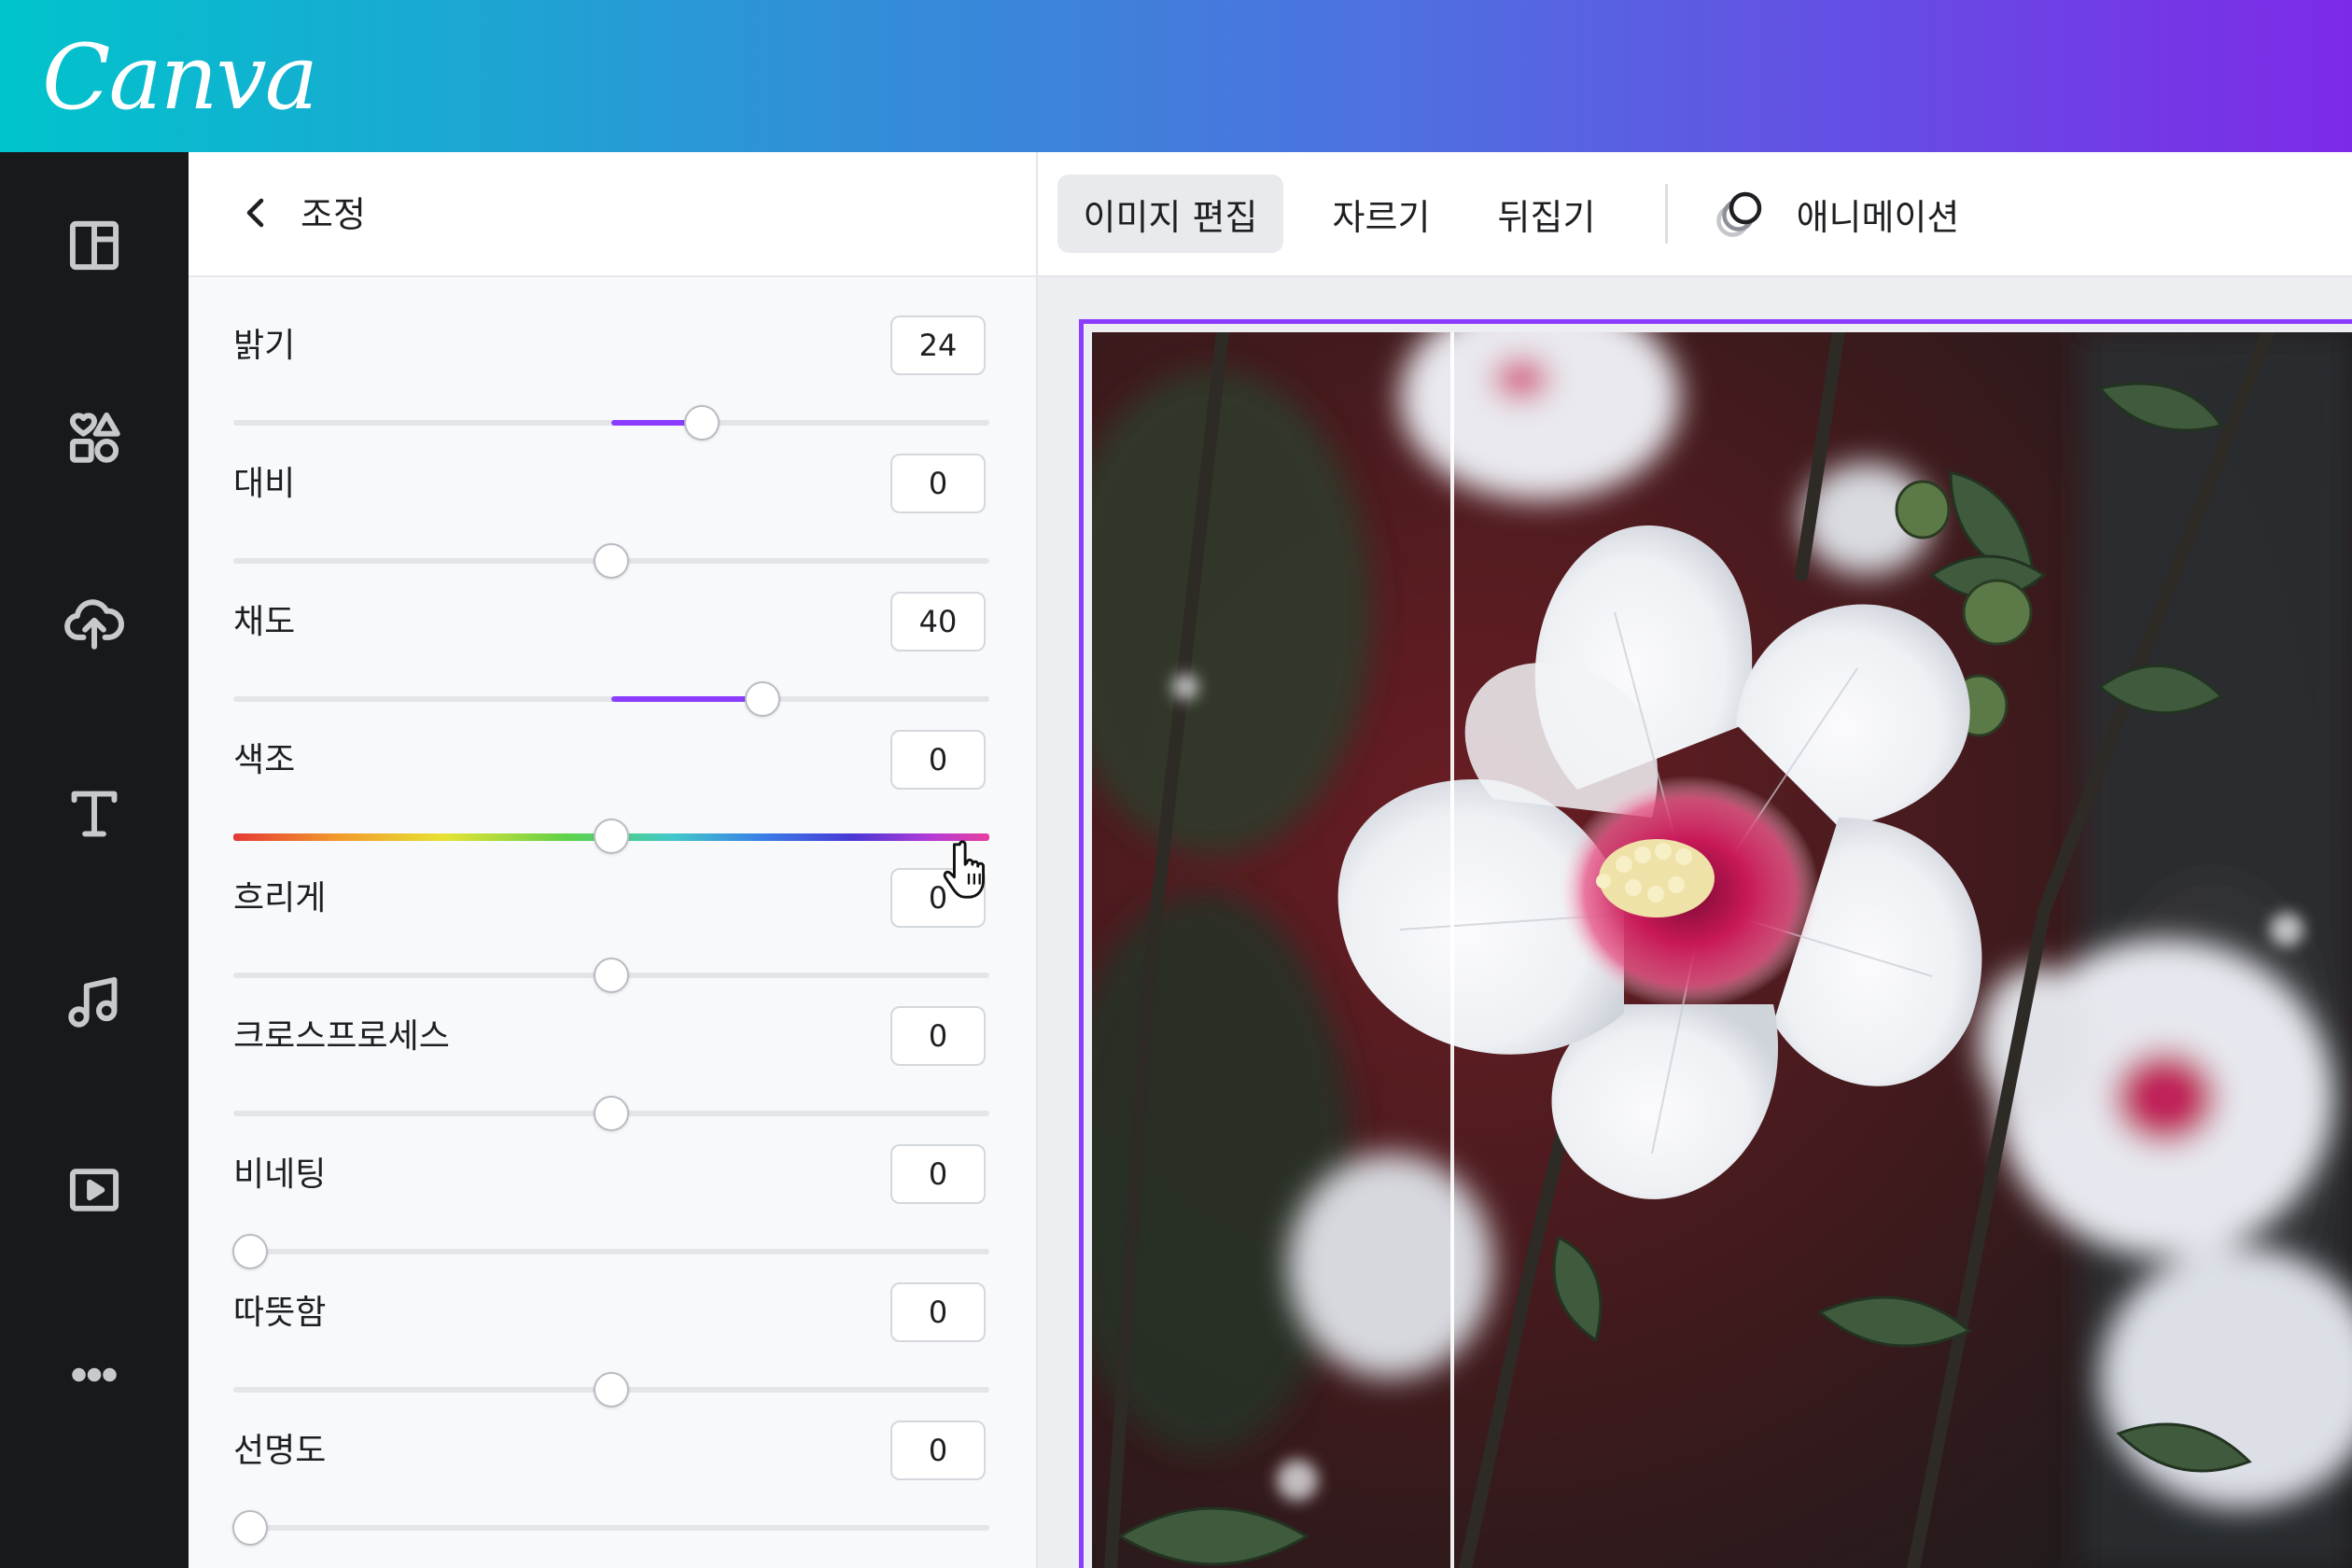 The height and width of the screenshot is (1568, 2352). What do you see at coordinates (612, 1213) in the screenshot?
I see `adjustment-row: 비네팅 0` at bounding box center [612, 1213].